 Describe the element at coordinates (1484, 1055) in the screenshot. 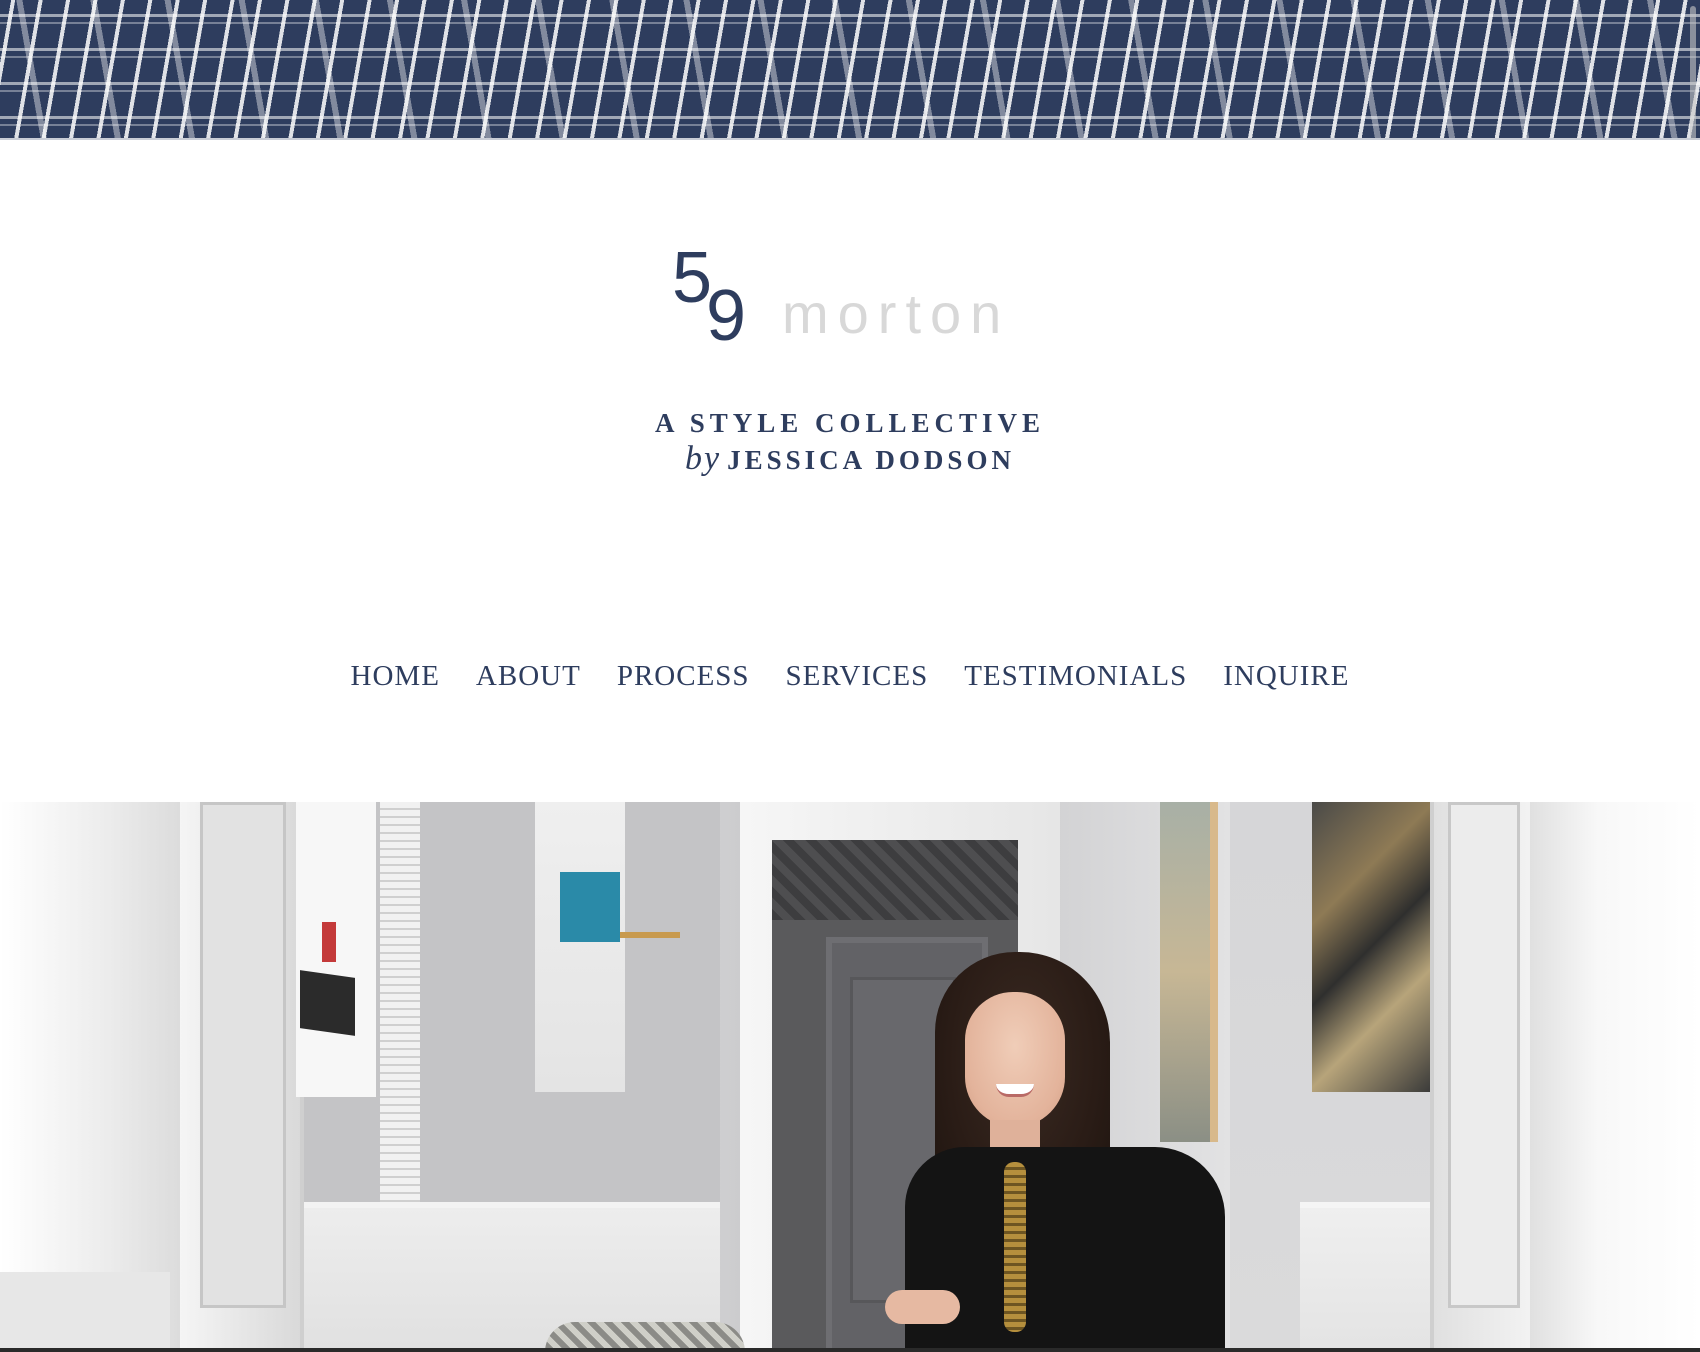

I see `photo-door-right-panel` at that location.